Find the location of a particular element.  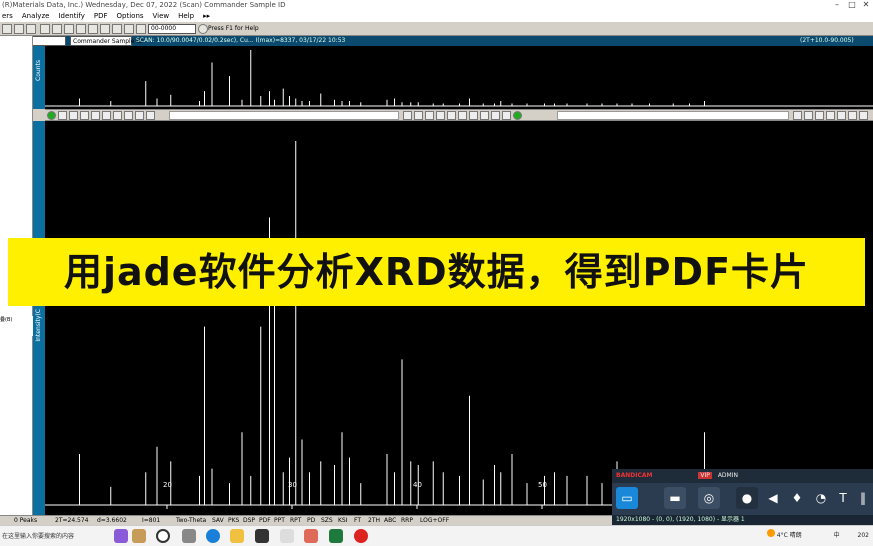

menu-item-view: View is located at coordinates (161, 16).